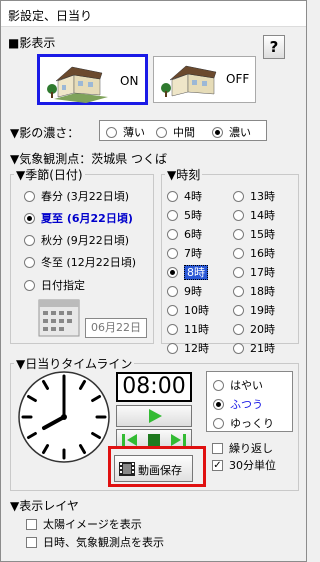  I want to click on repeat-checkbox: 繰り返し, so click(242, 448).